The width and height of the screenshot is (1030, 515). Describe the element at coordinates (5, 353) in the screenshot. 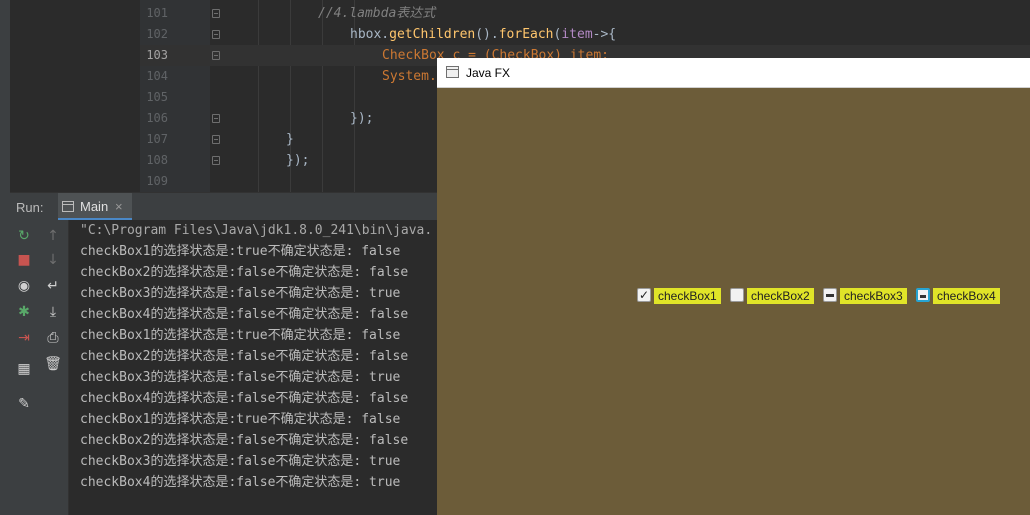

I see `left-tool-stripe` at that location.